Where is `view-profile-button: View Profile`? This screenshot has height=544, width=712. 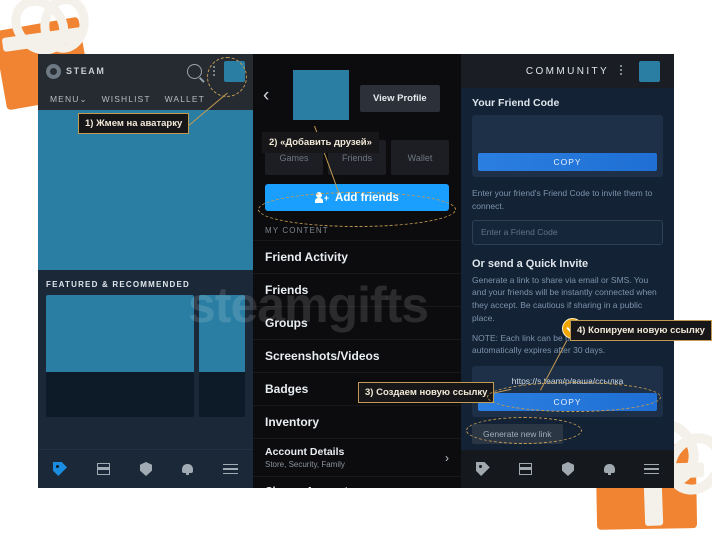 view-profile-button: View Profile is located at coordinates (400, 98).